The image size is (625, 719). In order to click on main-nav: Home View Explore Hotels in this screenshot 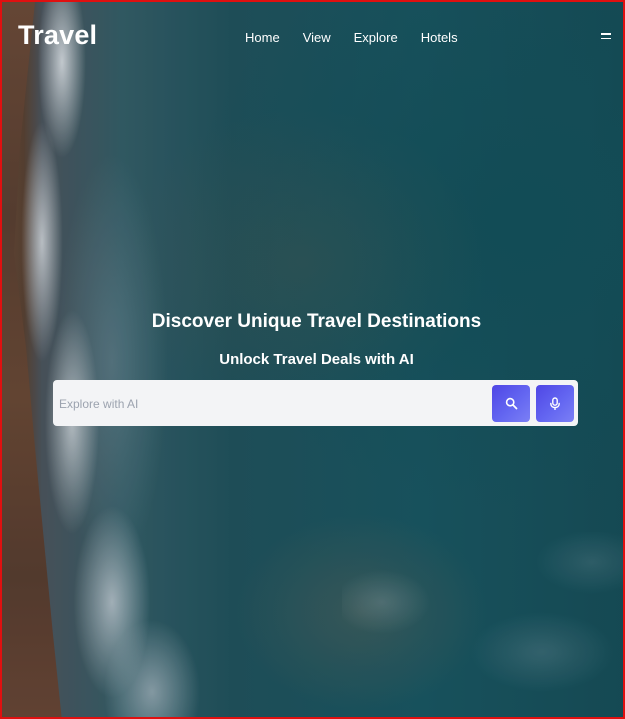, I will do `click(363, 37)`.